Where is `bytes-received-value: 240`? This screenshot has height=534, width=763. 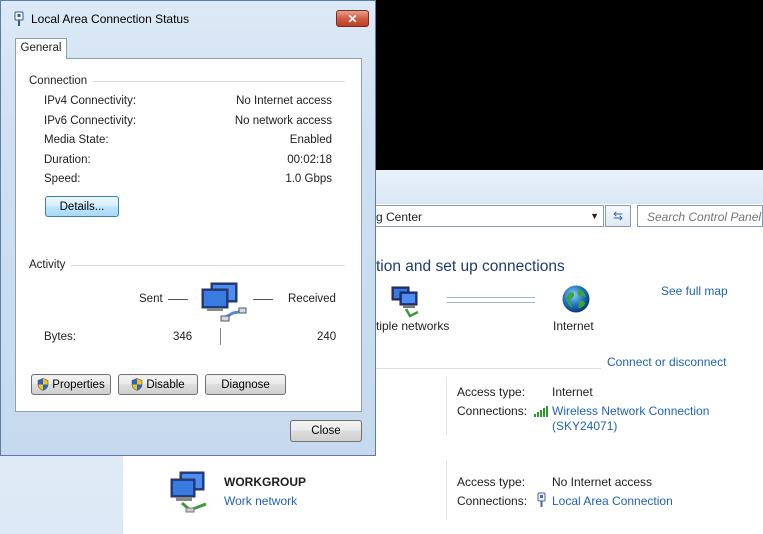
bytes-received-value: 240 is located at coordinates (327, 337).